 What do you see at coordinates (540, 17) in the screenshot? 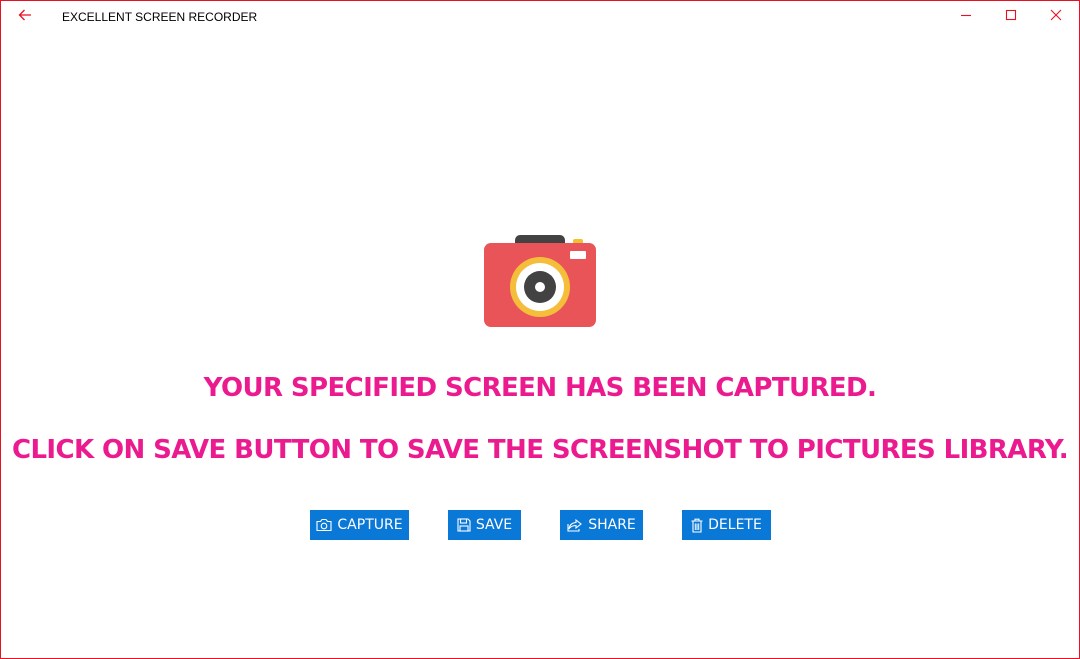
I see `title-bar: EXCELLENT SCREEN RECORDER` at bounding box center [540, 17].